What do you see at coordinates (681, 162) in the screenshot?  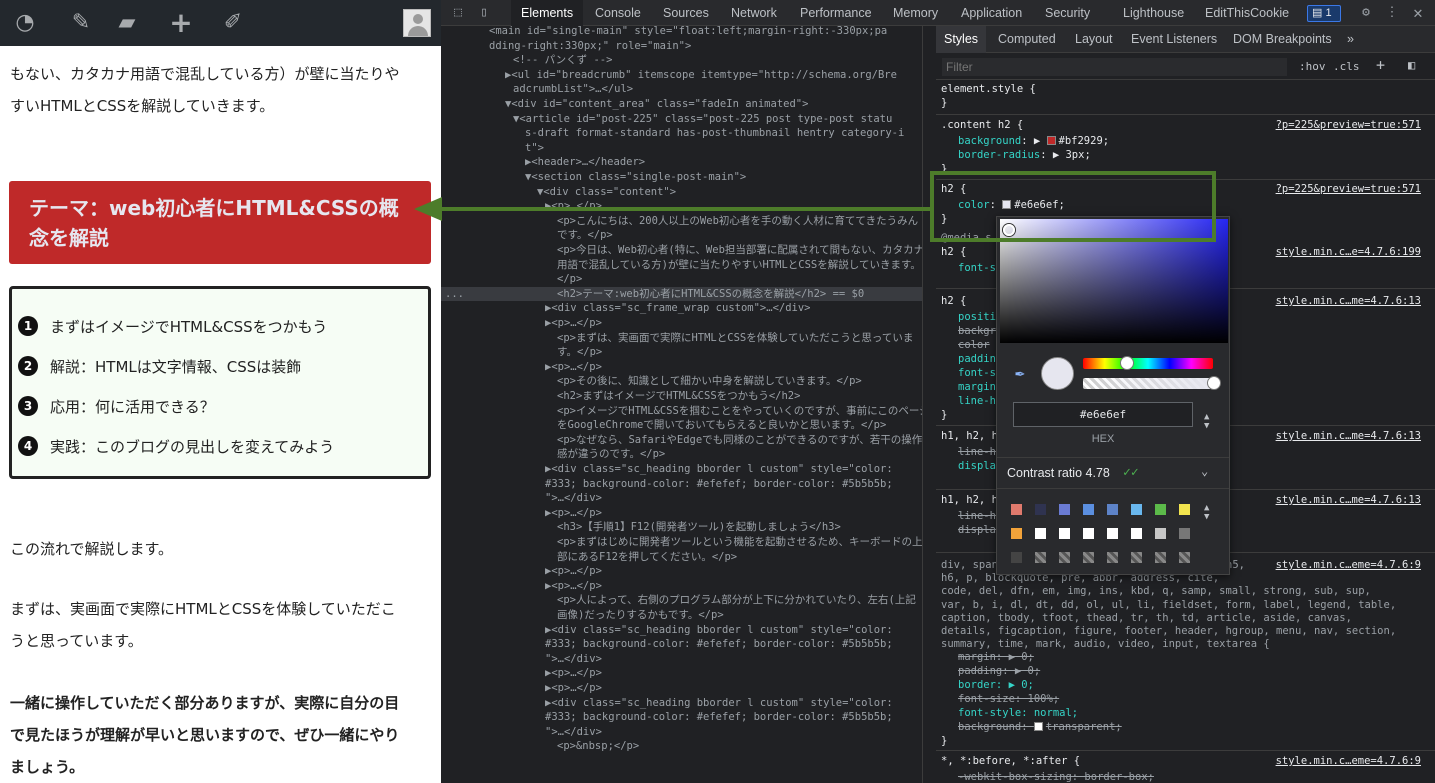 I see `dom-node-line: ▶<header>…</header>` at bounding box center [681, 162].